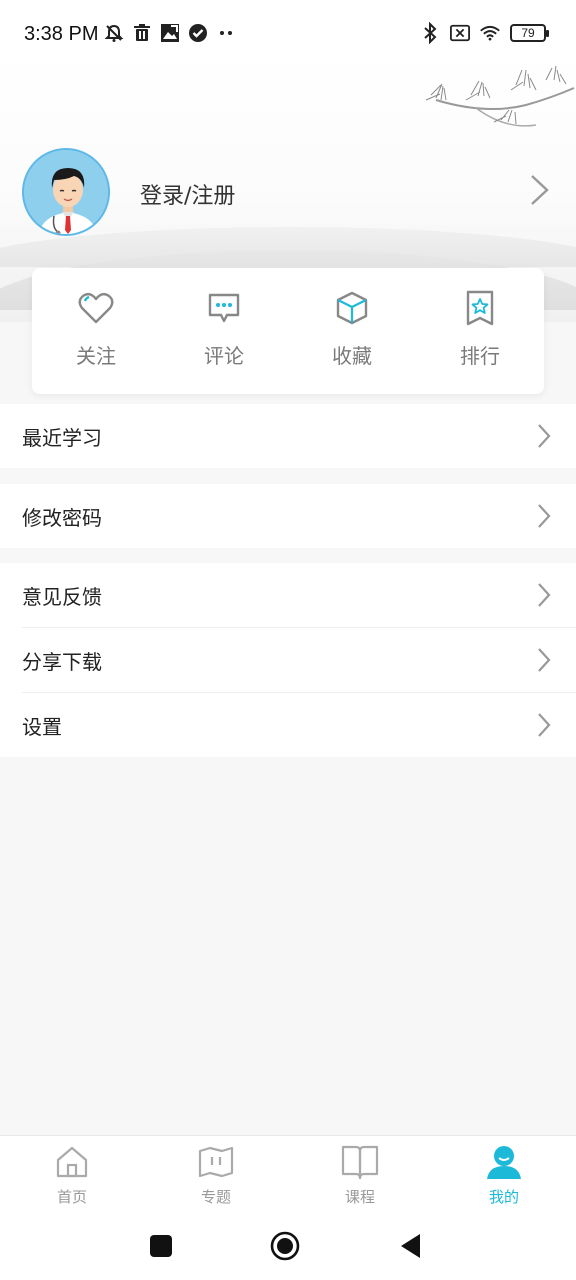  What do you see at coordinates (72, 1162) in the screenshot?
I see `home-icon` at bounding box center [72, 1162].